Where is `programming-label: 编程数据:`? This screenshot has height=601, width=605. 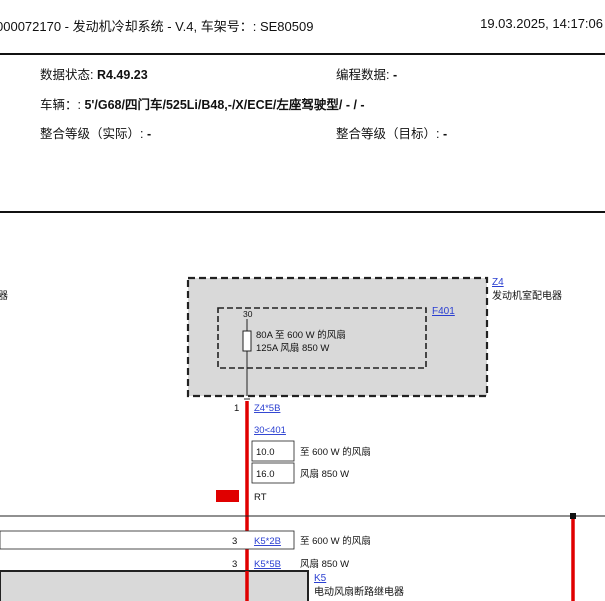
programming-label: 编程数据: is located at coordinates (363, 75).